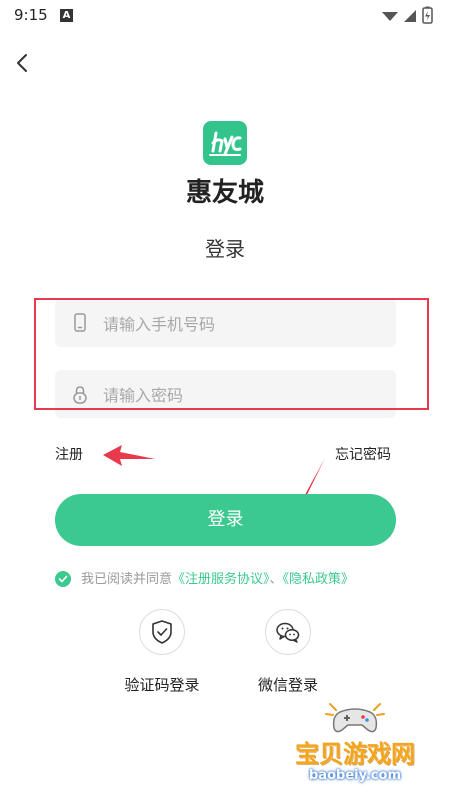  What do you see at coordinates (23, 63) in the screenshot?
I see `back-arrow-icon` at bounding box center [23, 63].